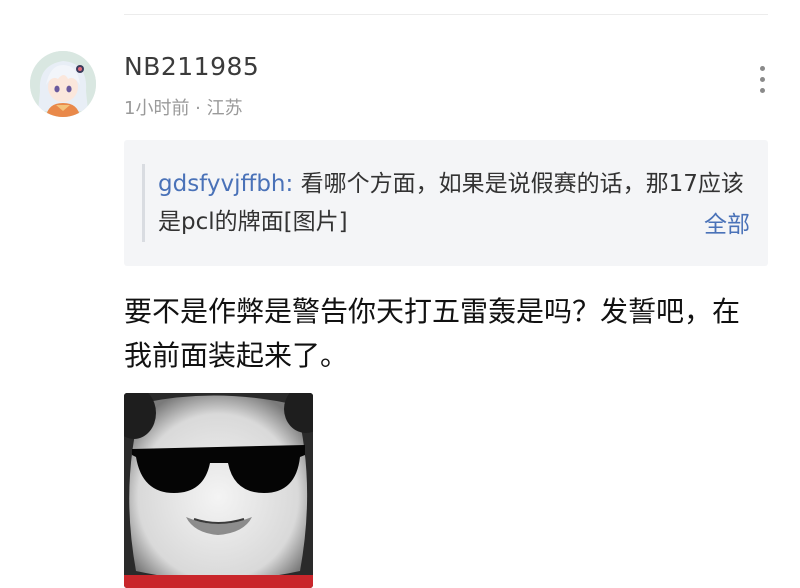 Image resolution: width=800 pixels, height=588 pixels. I want to click on comment-body: 要不是作弊是警告你天打五雷轰是吗？发誓吧，在我前面装起来了。, so click(432, 333).